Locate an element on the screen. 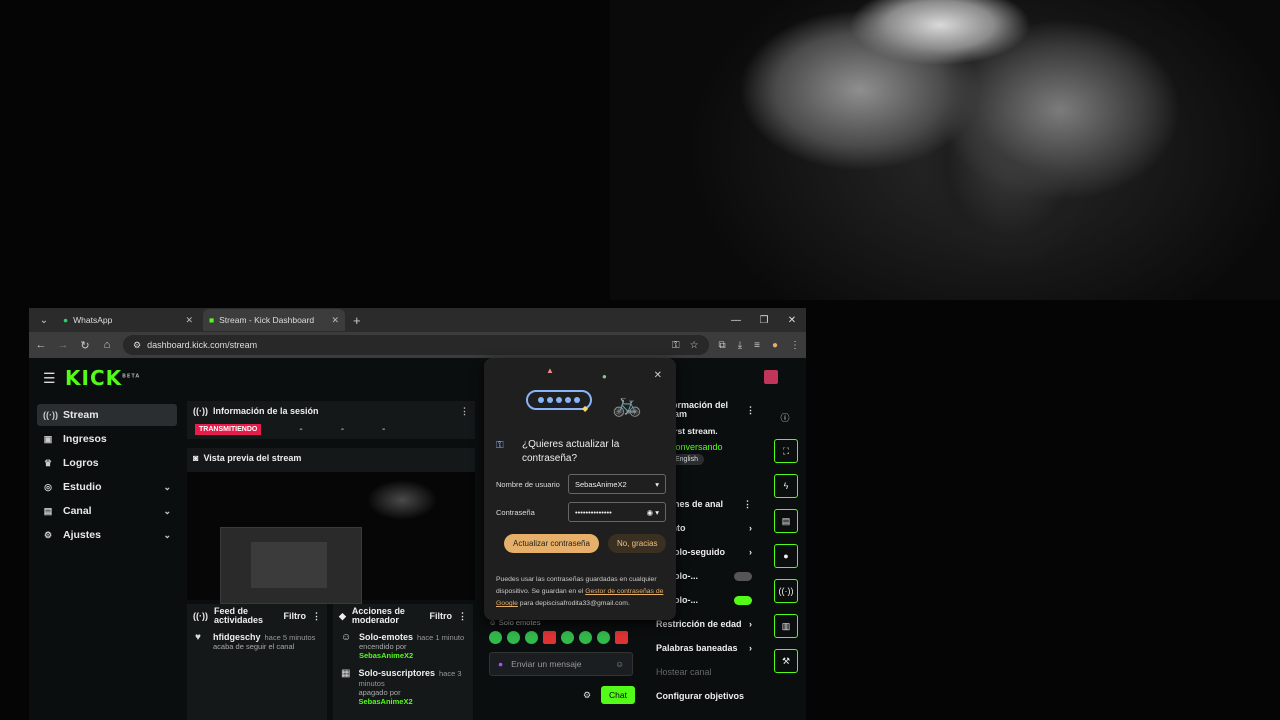  site-info-icon: ⚙ is located at coordinates (137, 345).